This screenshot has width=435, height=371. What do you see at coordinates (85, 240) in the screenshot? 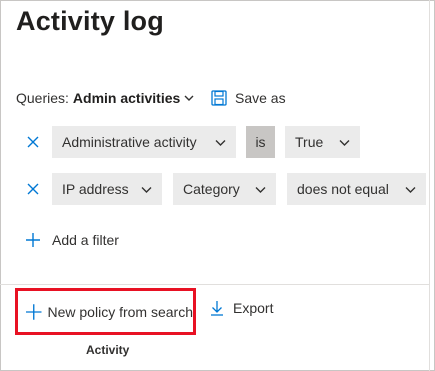
I see `add-filter-label: Add a filter` at bounding box center [85, 240].